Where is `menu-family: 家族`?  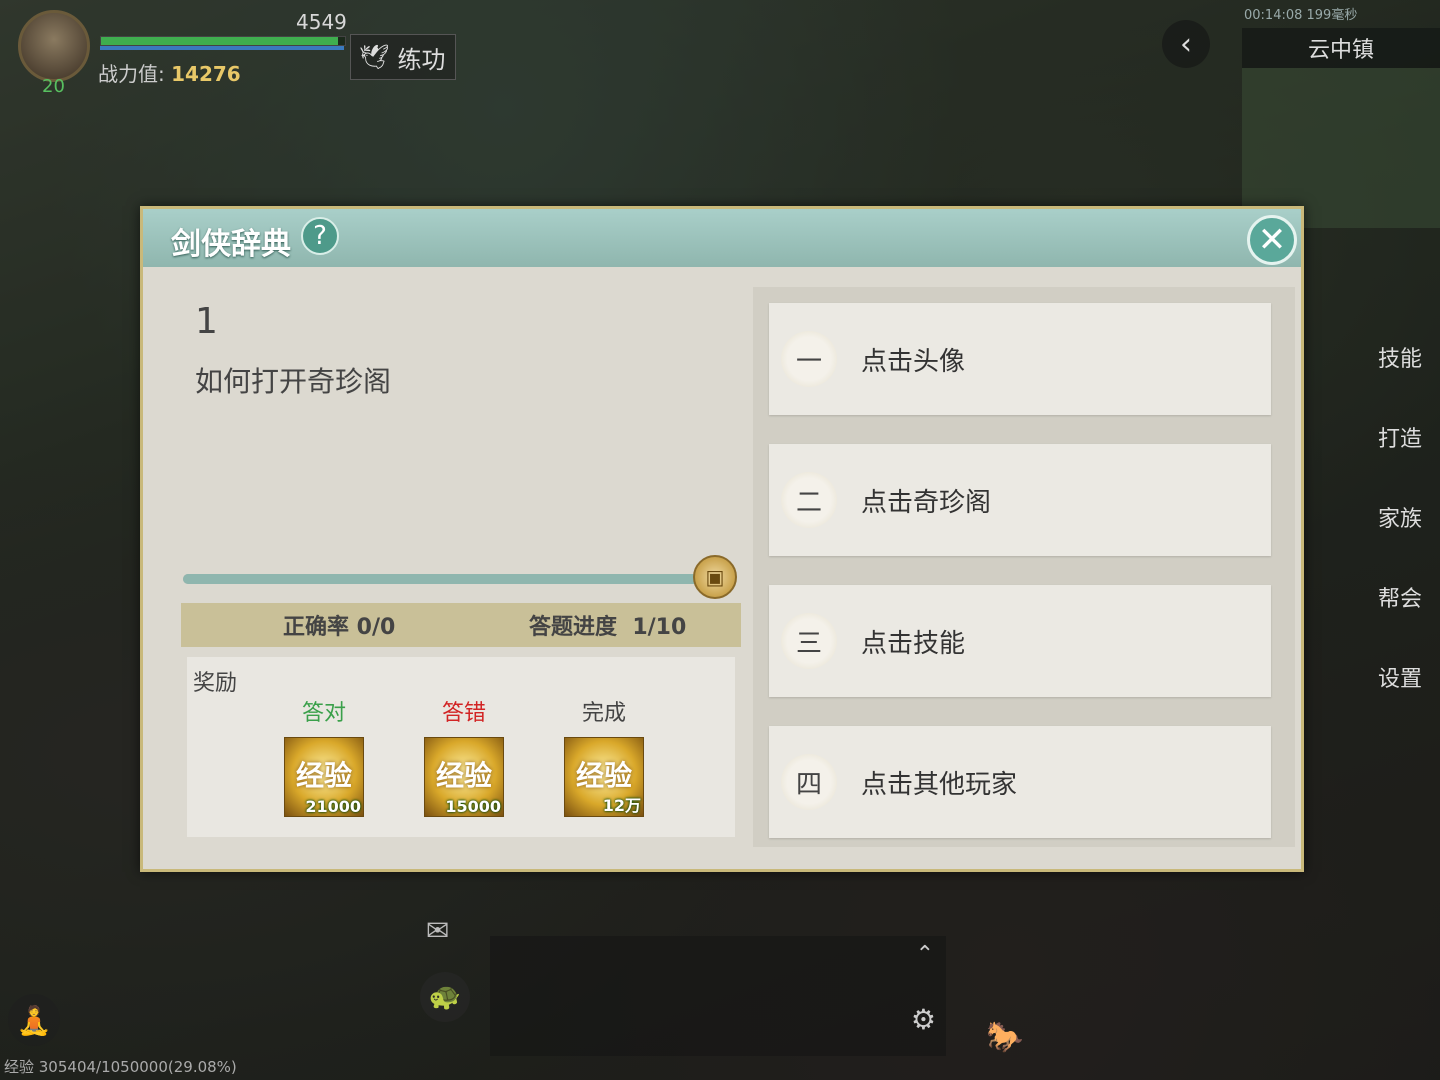
menu-family: 家族 is located at coordinates (1400, 500).